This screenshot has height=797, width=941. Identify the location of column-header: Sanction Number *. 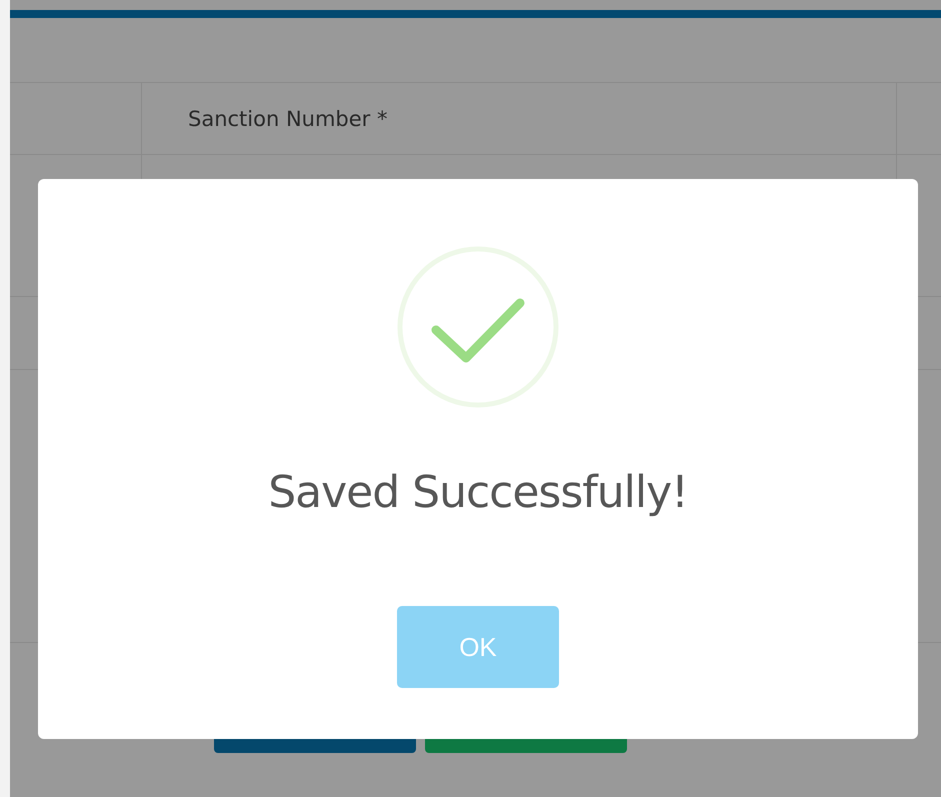
(288, 118).